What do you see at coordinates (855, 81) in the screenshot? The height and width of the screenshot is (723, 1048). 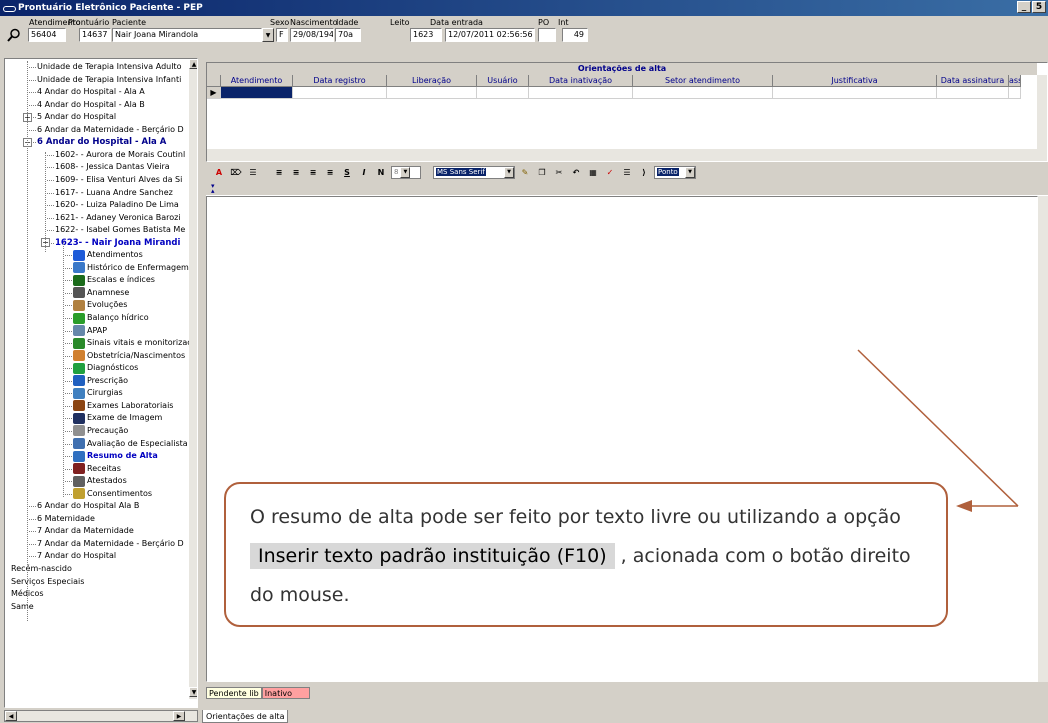 I see `grid-column-header: Justificativa` at bounding box center [855, 81].